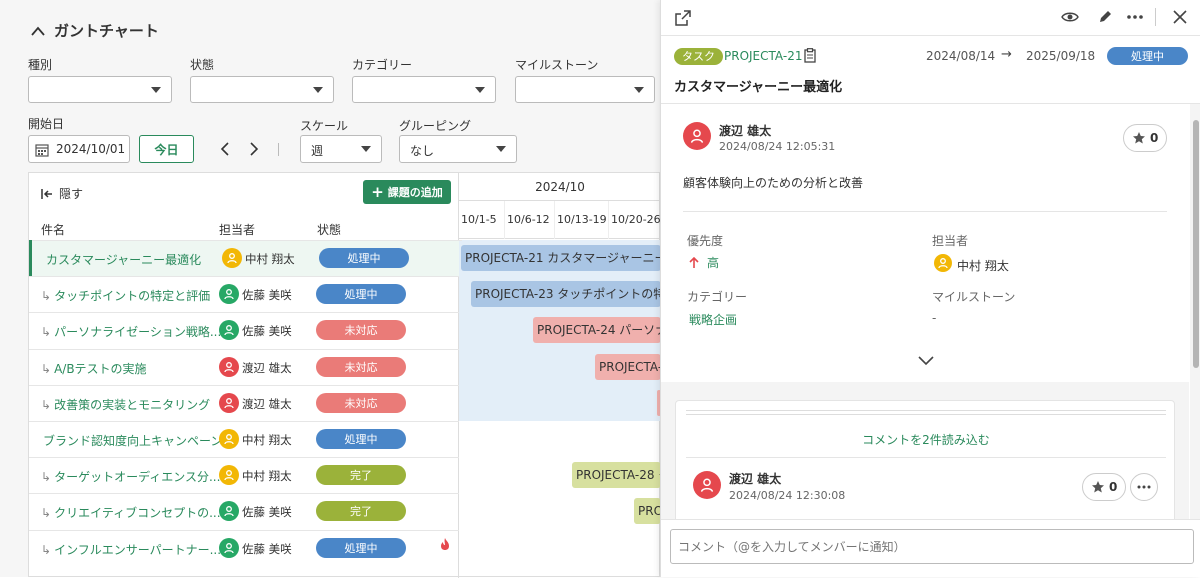 Image resolution: width=1200 pixels, height=578 pixels. Describe the element at coordinates (585, 89) in the screenshot. I see `milestone-select` at that location.